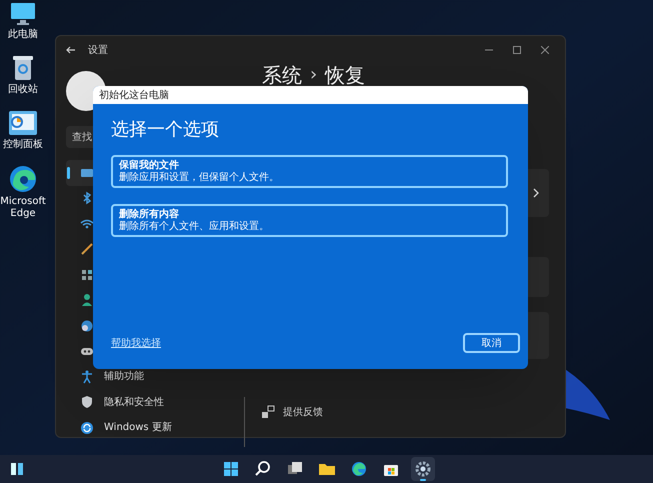 This screenshot has height=483, width=653. I want to click on dialog-heading: 选择一个选项, so click(165, 130).